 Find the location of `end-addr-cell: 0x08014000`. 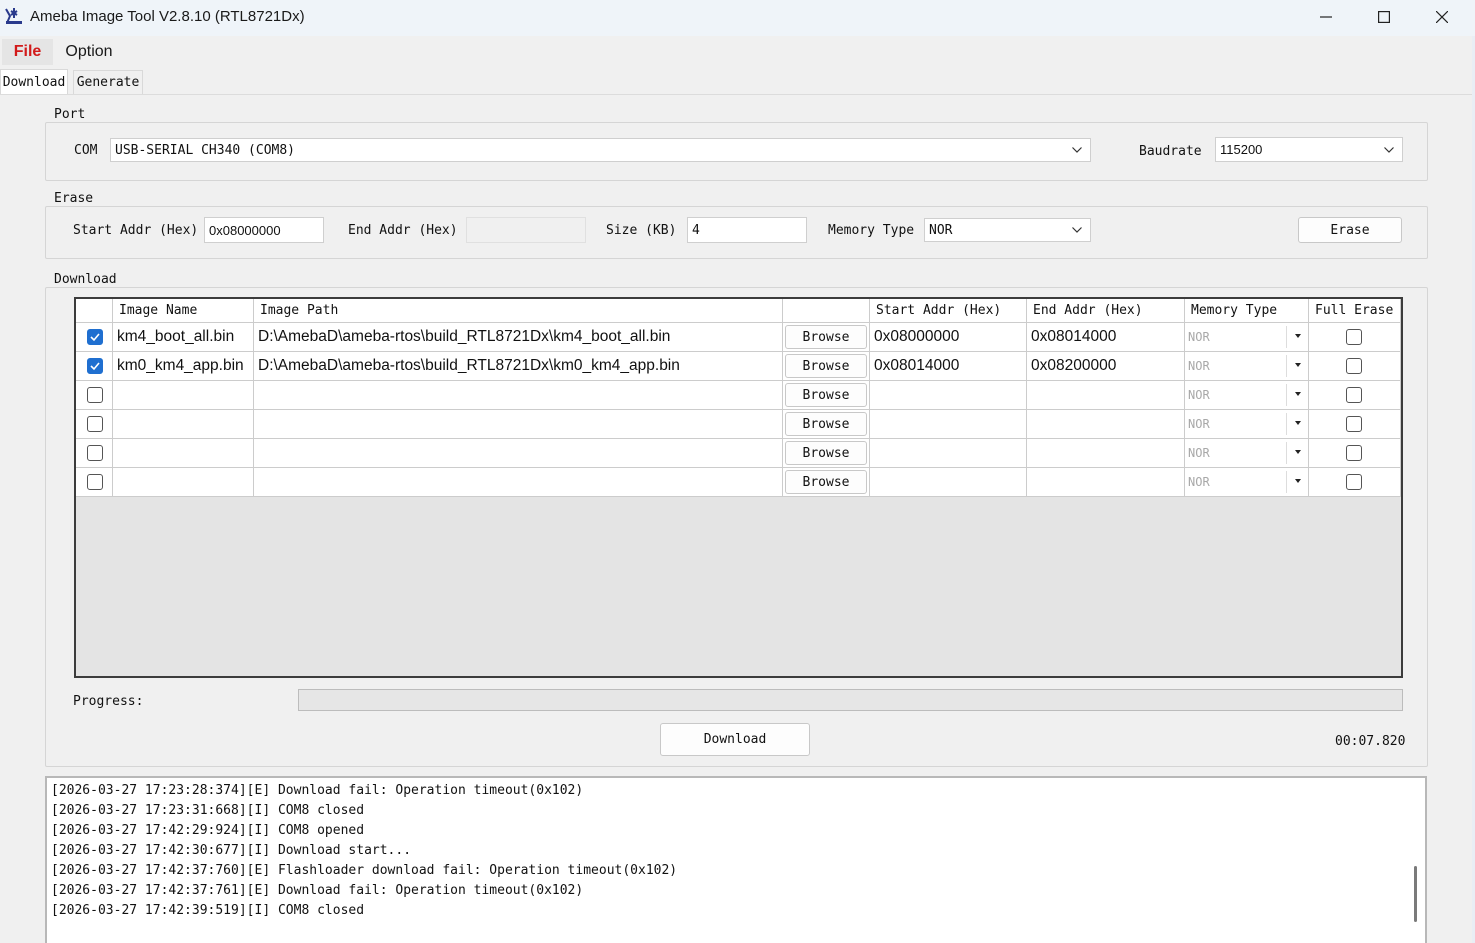

end-addr-cell: 0x08014000 is located at coordinates (1106, 337).